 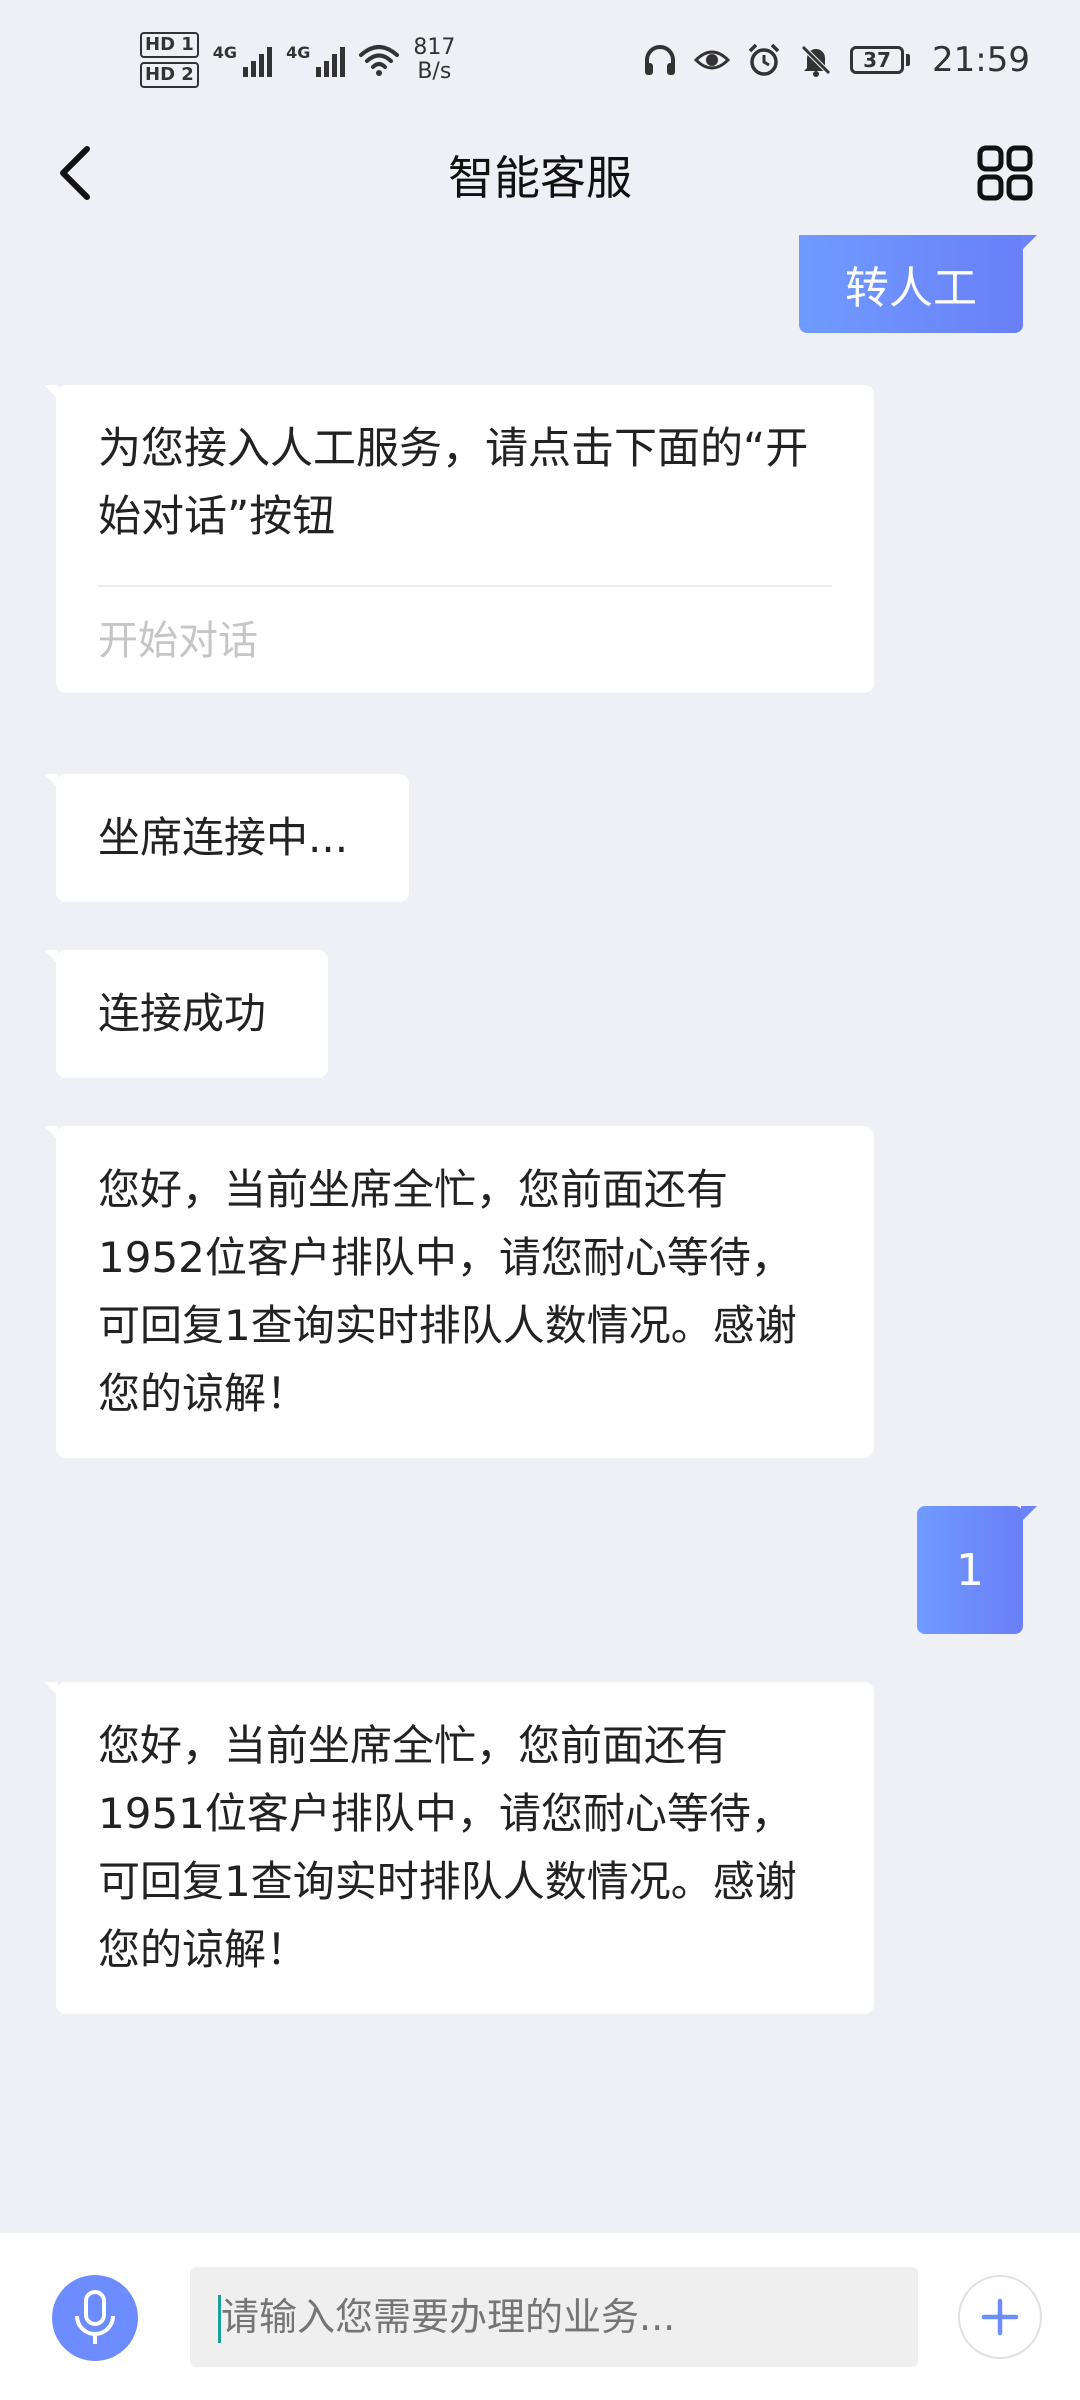 I want to click on network-speed-value: 817, so click(x=434, y=47).